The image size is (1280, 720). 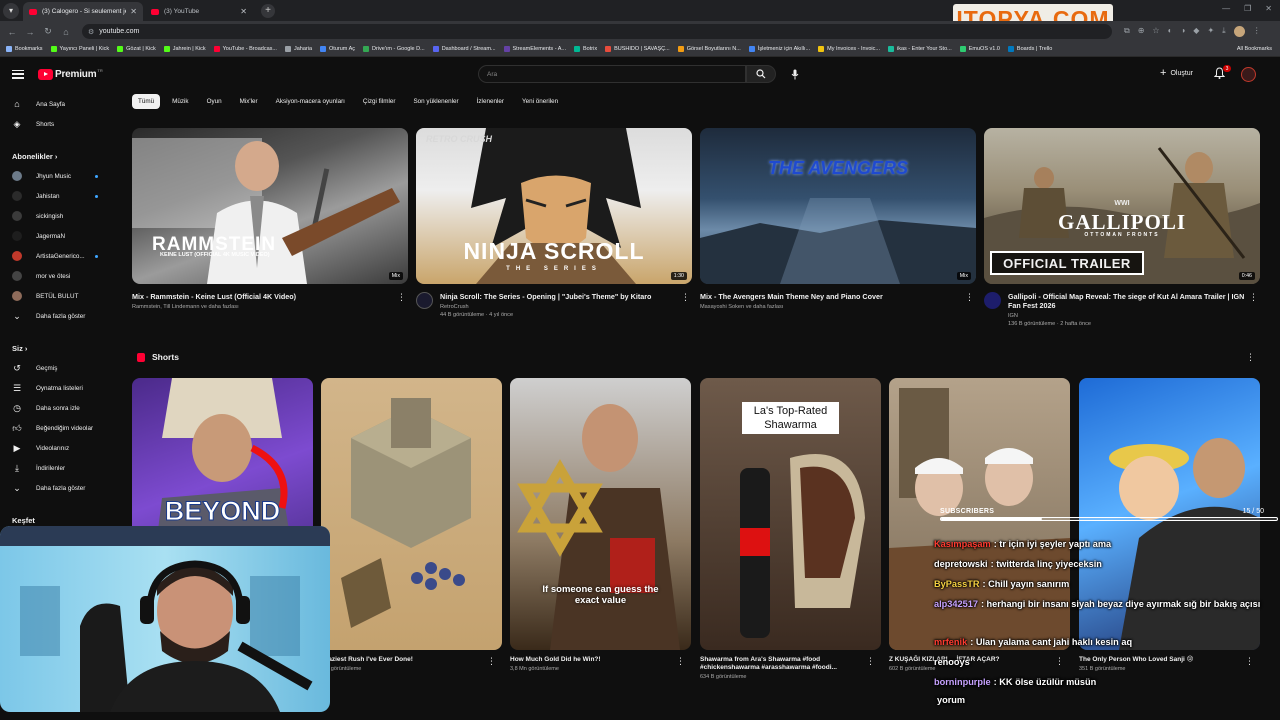 What do you see at coordinates (790, 514) in the screenshot?
I see `short-thumbnail: La's Top-Rated Shawarma` at bounding box center [790, 514].